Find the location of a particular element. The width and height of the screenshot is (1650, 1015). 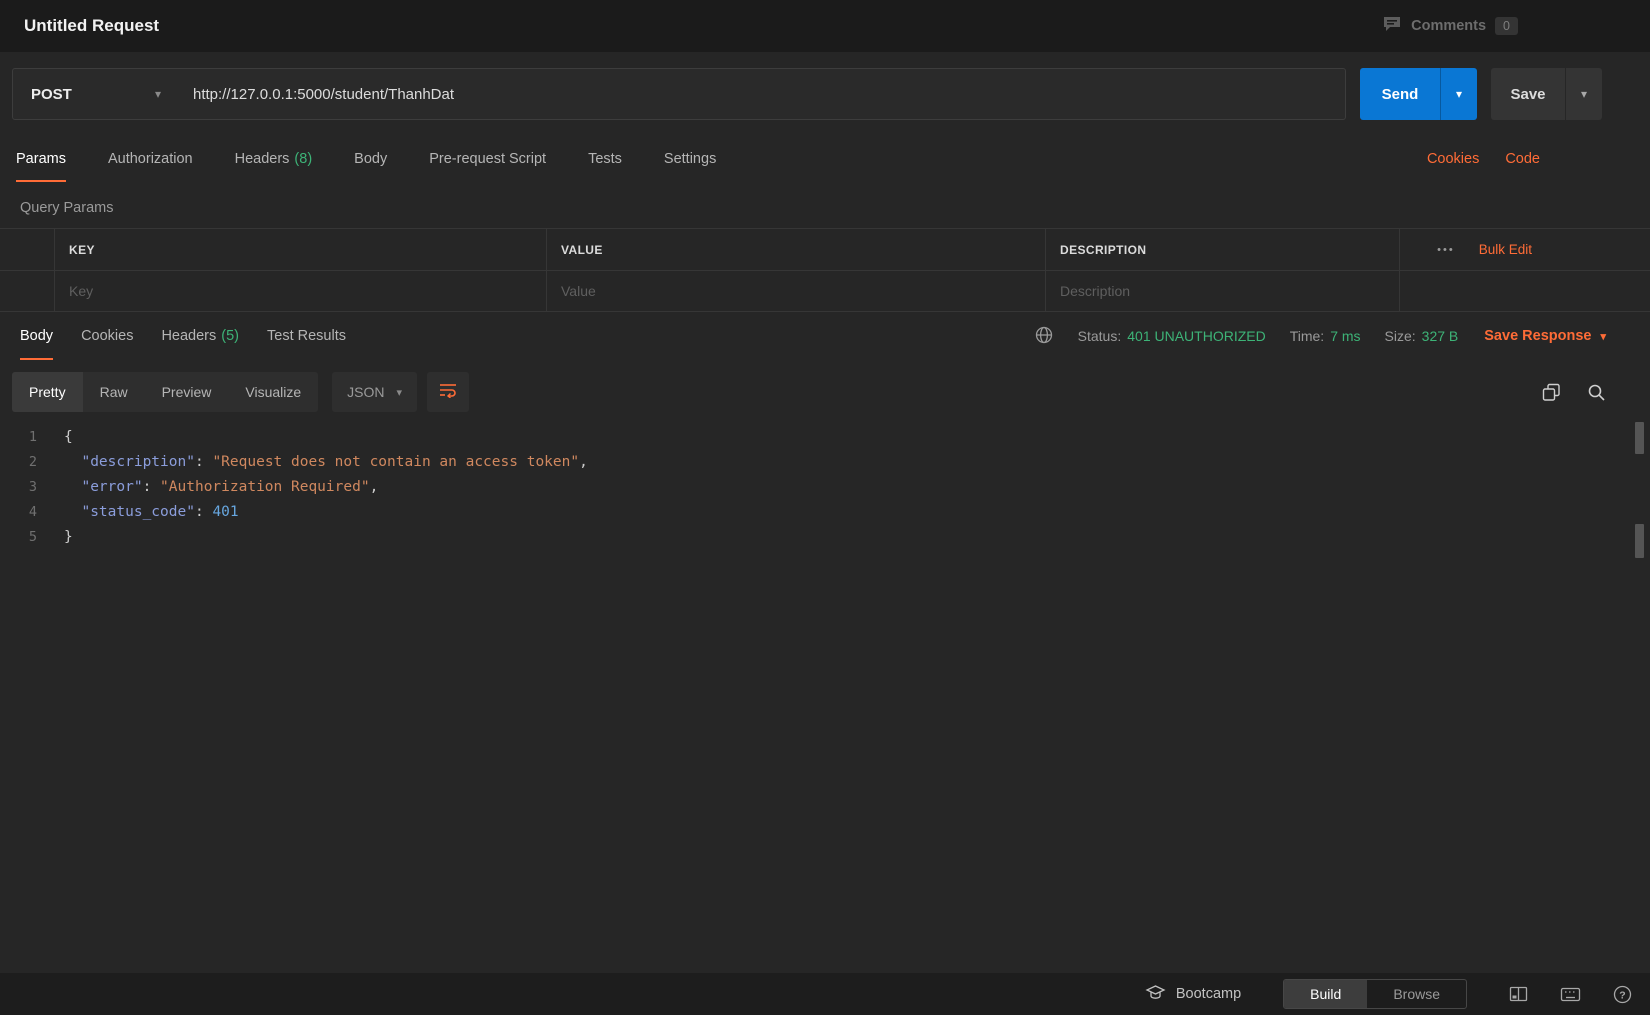

size-badge: Size: 327 B is located at coordinates (1421, 336).